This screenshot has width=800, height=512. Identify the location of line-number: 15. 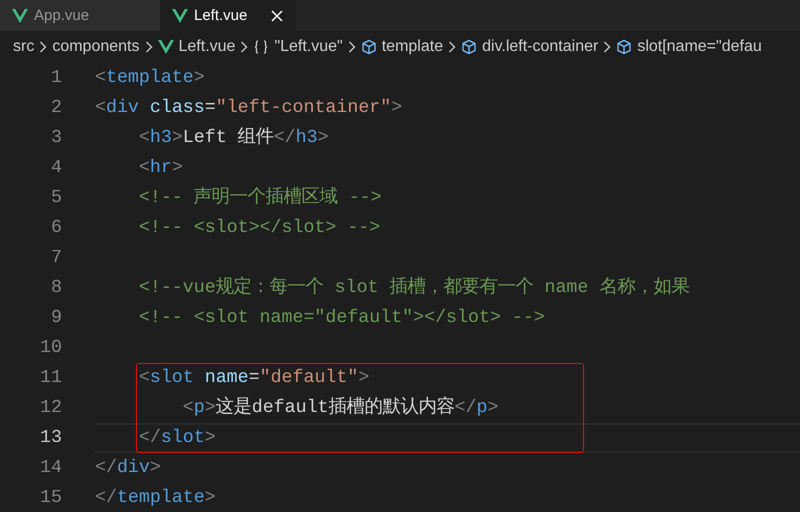
(50, 498).